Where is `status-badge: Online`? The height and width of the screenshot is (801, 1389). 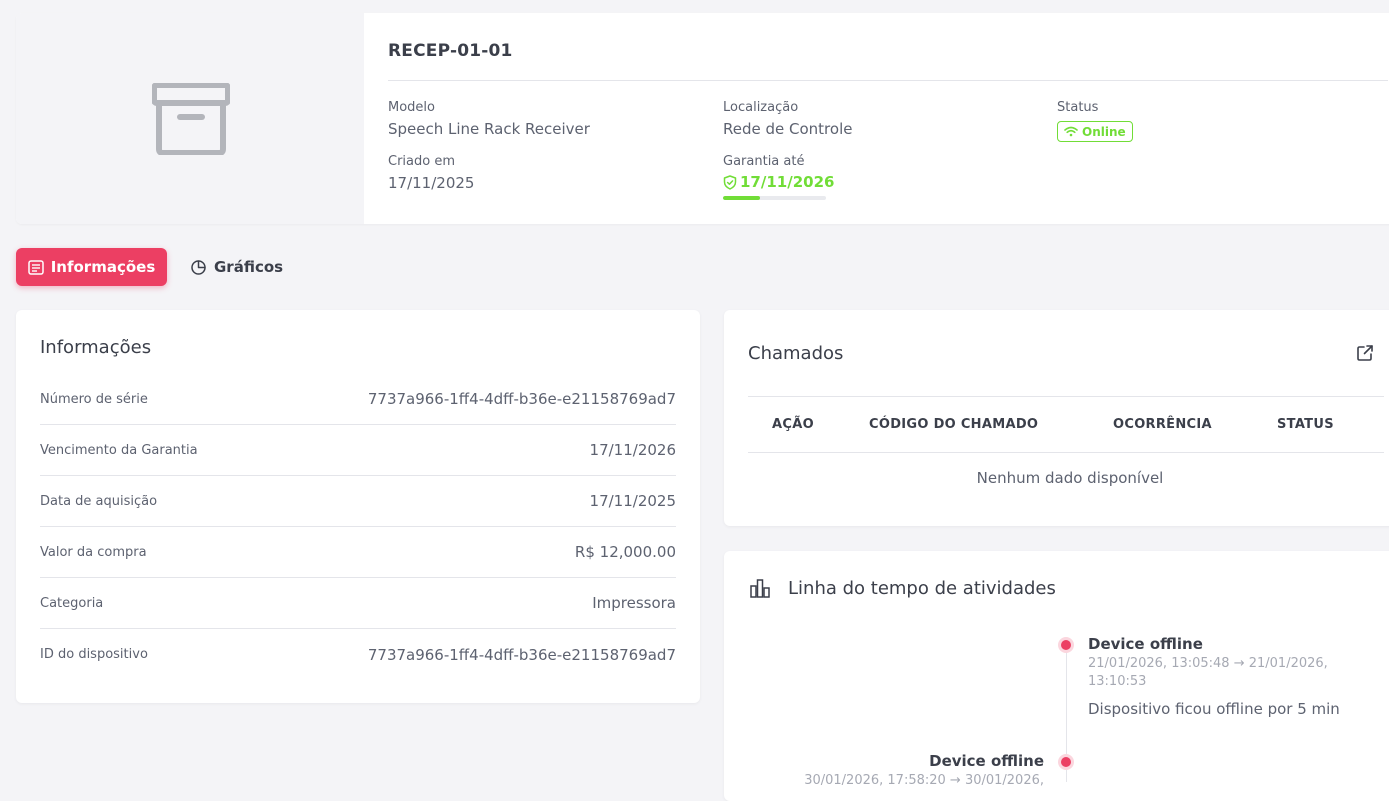 status-badge: Online is located at coordinates (1095, 131).